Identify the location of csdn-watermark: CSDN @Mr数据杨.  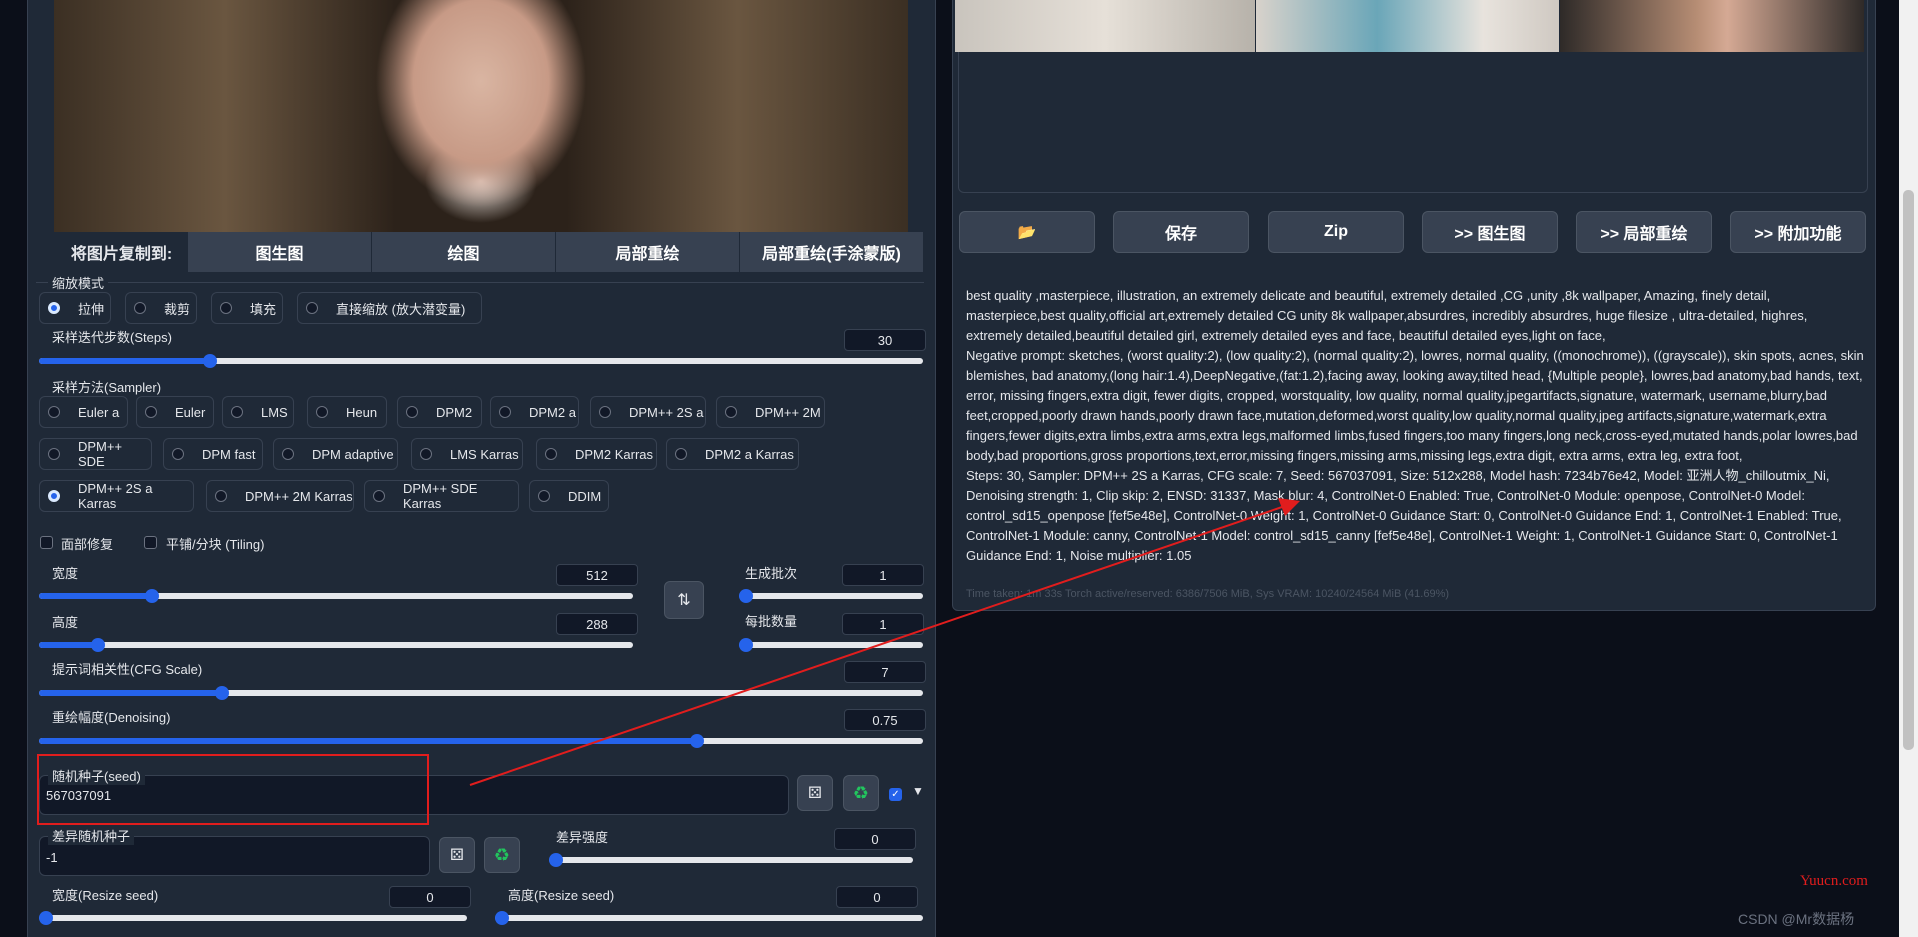
(1796, 919).